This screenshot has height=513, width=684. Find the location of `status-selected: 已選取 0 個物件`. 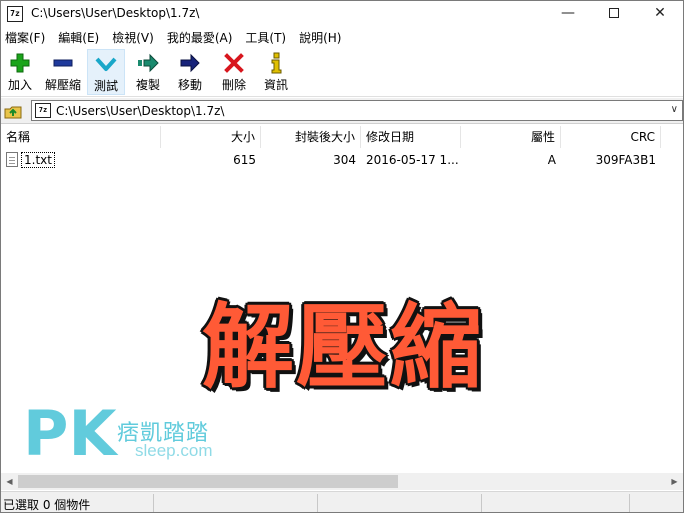

status-selected: 已選取 0 個物件 is located at coordinates (47, 505).